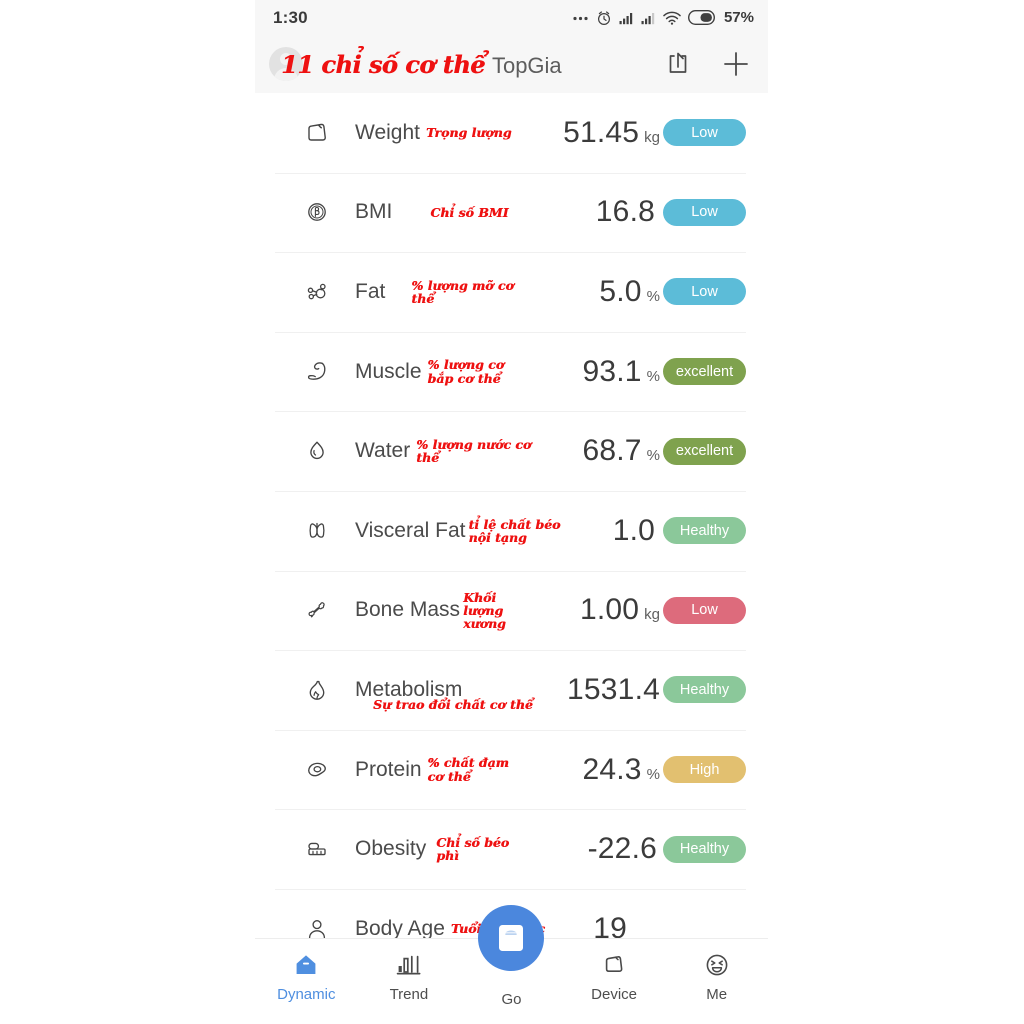  Describe the element at coordinates (317, 292) in the screenshot. I see `molecule-icon` at that location.